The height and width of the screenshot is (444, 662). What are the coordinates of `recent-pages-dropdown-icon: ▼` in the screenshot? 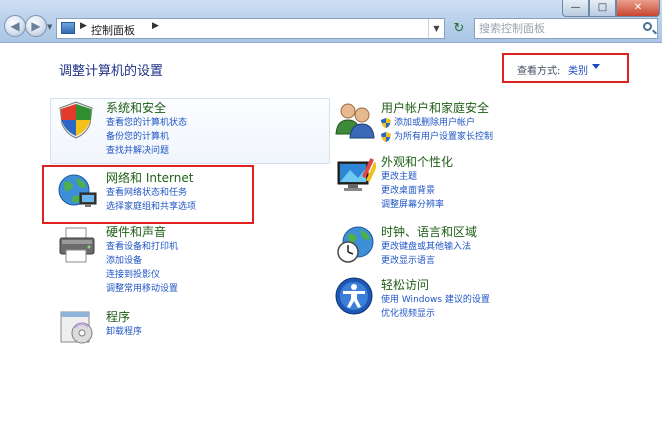 It's located at (49, 27).